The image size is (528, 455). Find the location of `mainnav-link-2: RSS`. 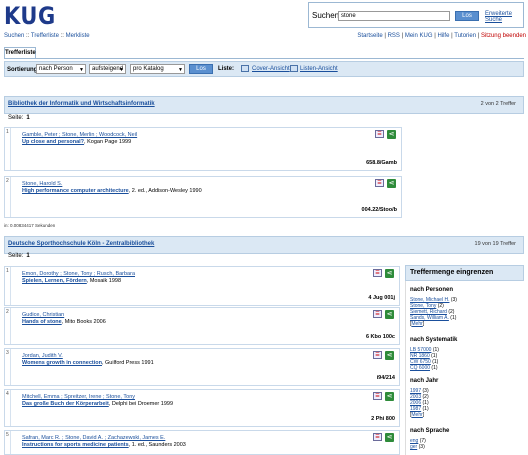

mainnav-link-2: RSS is located at coordinates (394, 36).